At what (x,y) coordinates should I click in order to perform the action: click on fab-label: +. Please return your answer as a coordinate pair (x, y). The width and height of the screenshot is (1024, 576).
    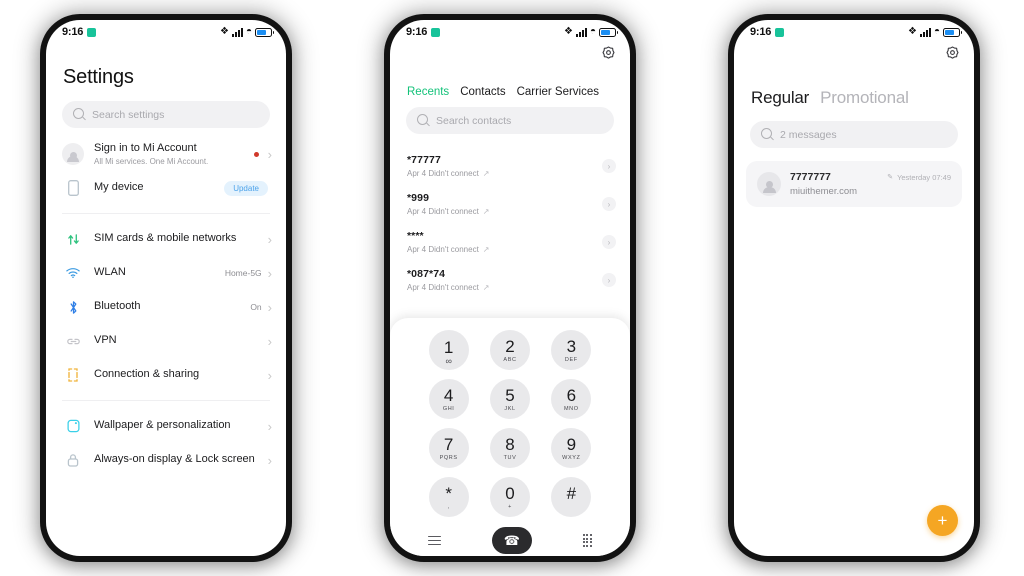
    Looking at the image, I should click on (942, 520).